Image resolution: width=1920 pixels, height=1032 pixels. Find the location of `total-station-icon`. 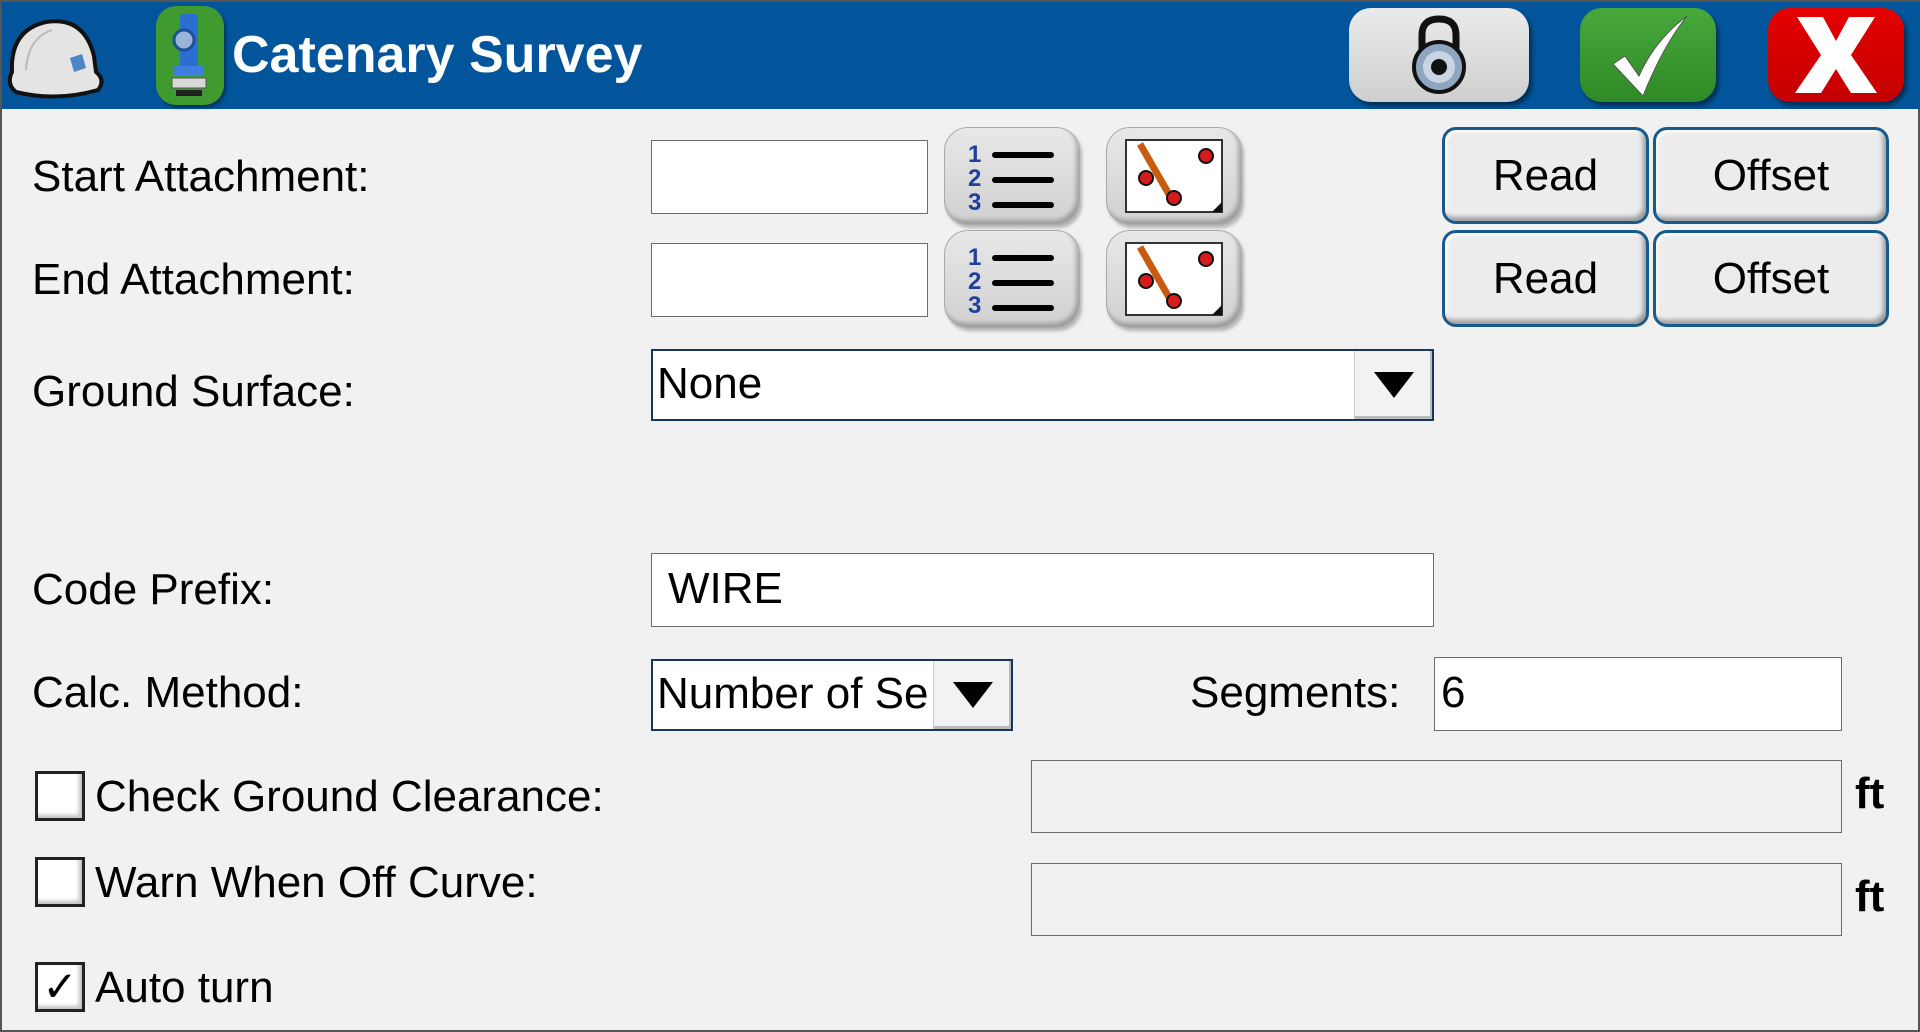

total-station-icon is located at coordinates (190, 55).